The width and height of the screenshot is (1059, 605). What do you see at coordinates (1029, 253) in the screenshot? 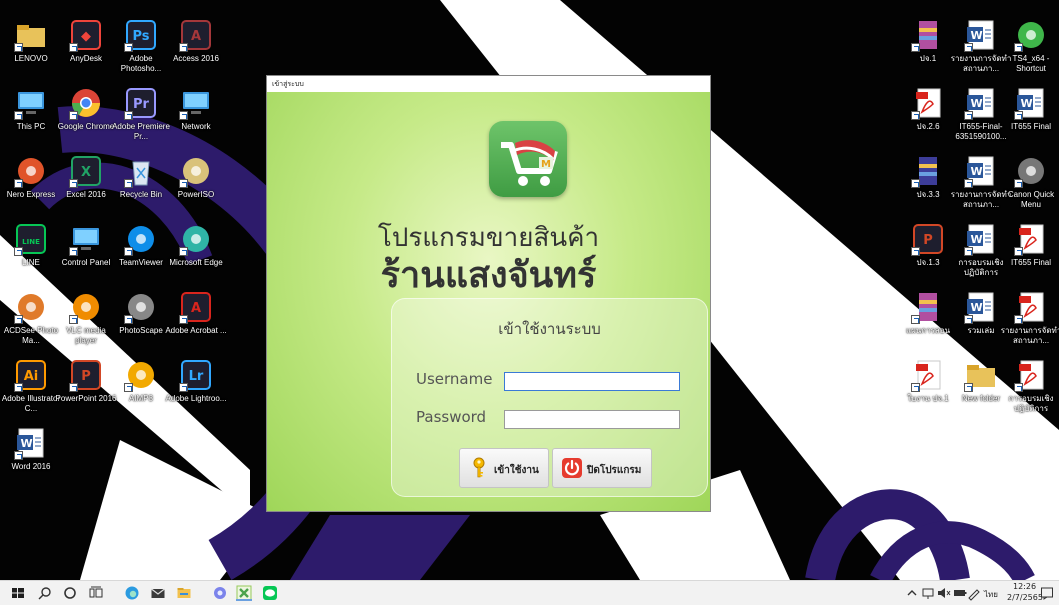
I see `desktop-shortcut: IT655 Final` at bounding box center [1029, 253].